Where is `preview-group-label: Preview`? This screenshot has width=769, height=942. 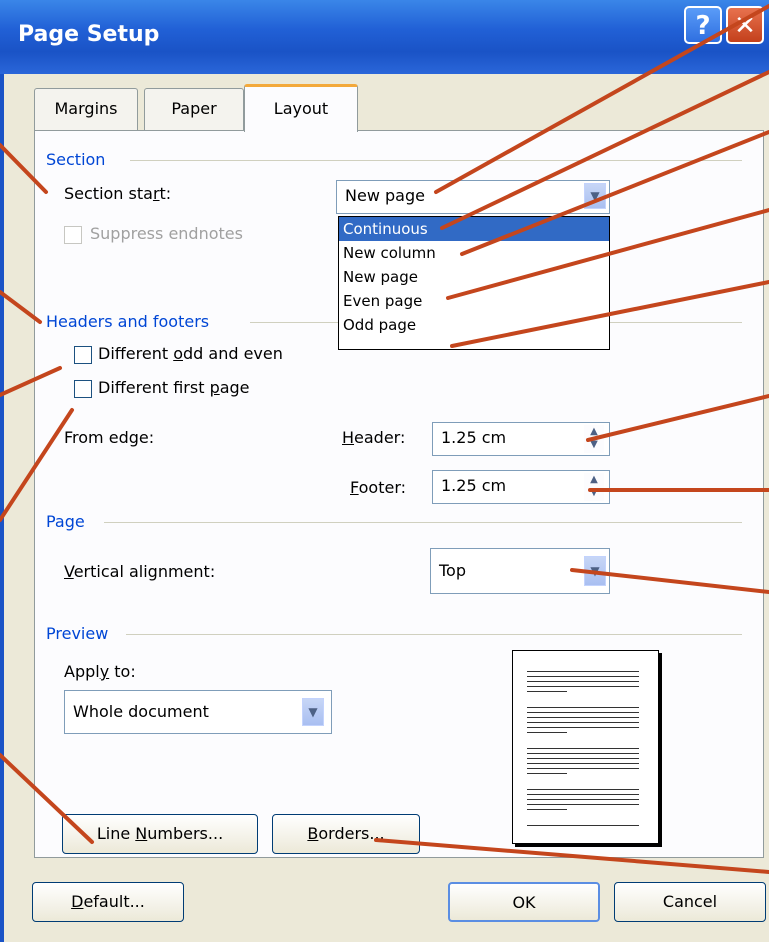
preview-group-label: Preview is located at coordinates (82, 633).